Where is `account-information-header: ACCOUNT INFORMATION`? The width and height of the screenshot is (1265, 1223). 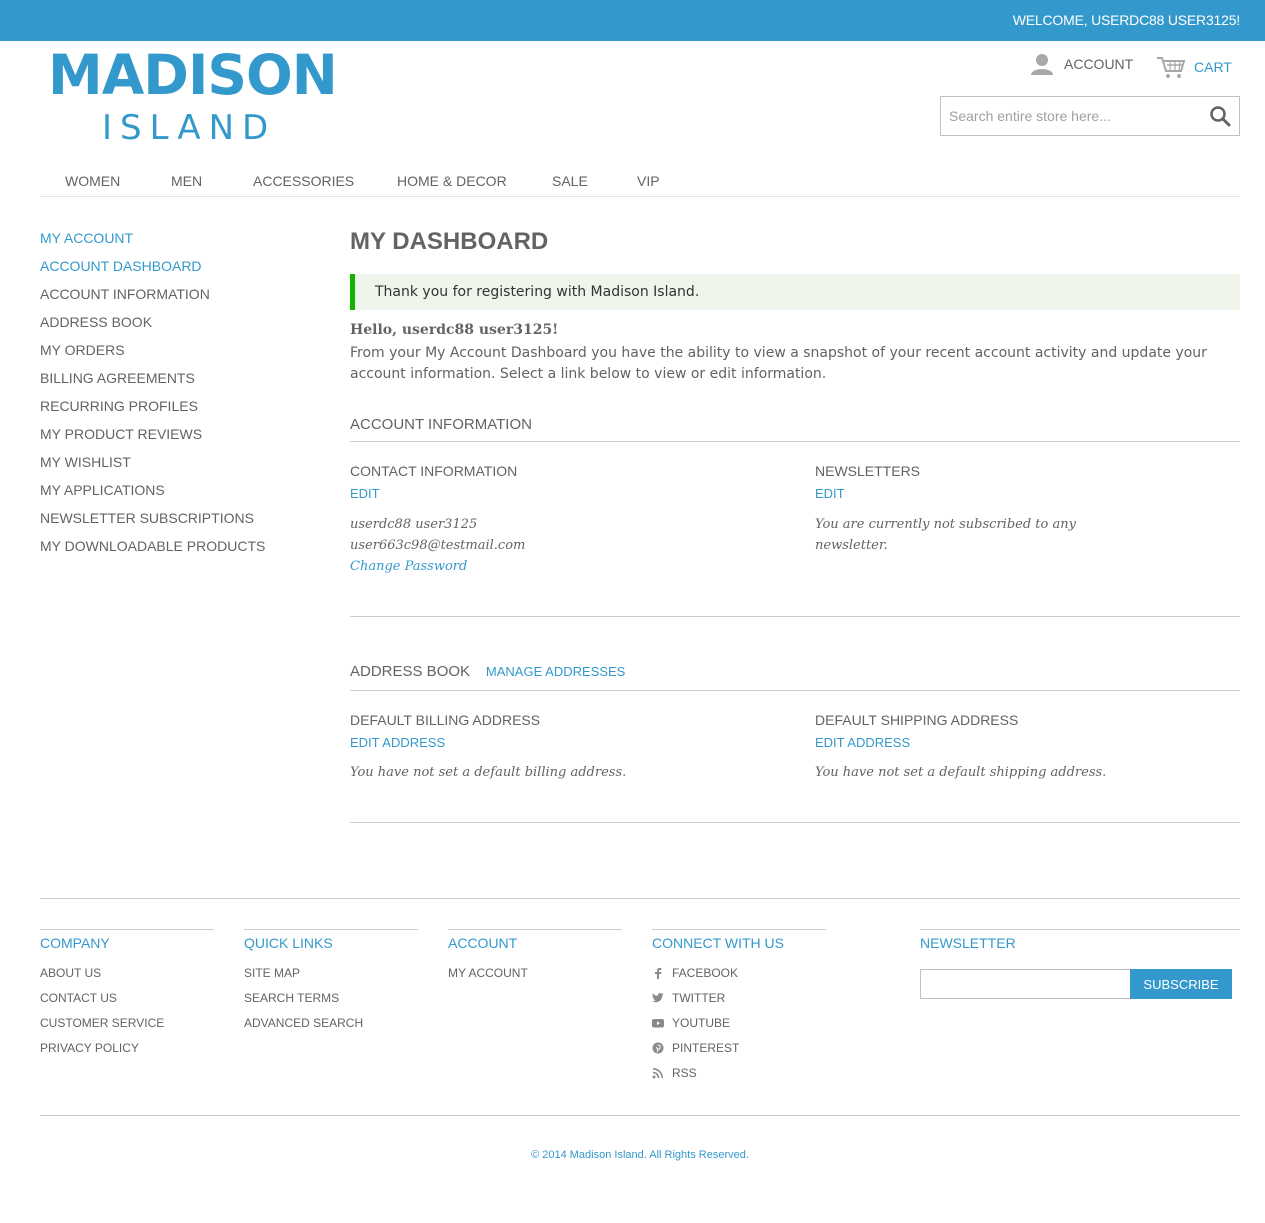
account-information-header: ACCOUNT INFORMATION is located at coordinates (795, 429).